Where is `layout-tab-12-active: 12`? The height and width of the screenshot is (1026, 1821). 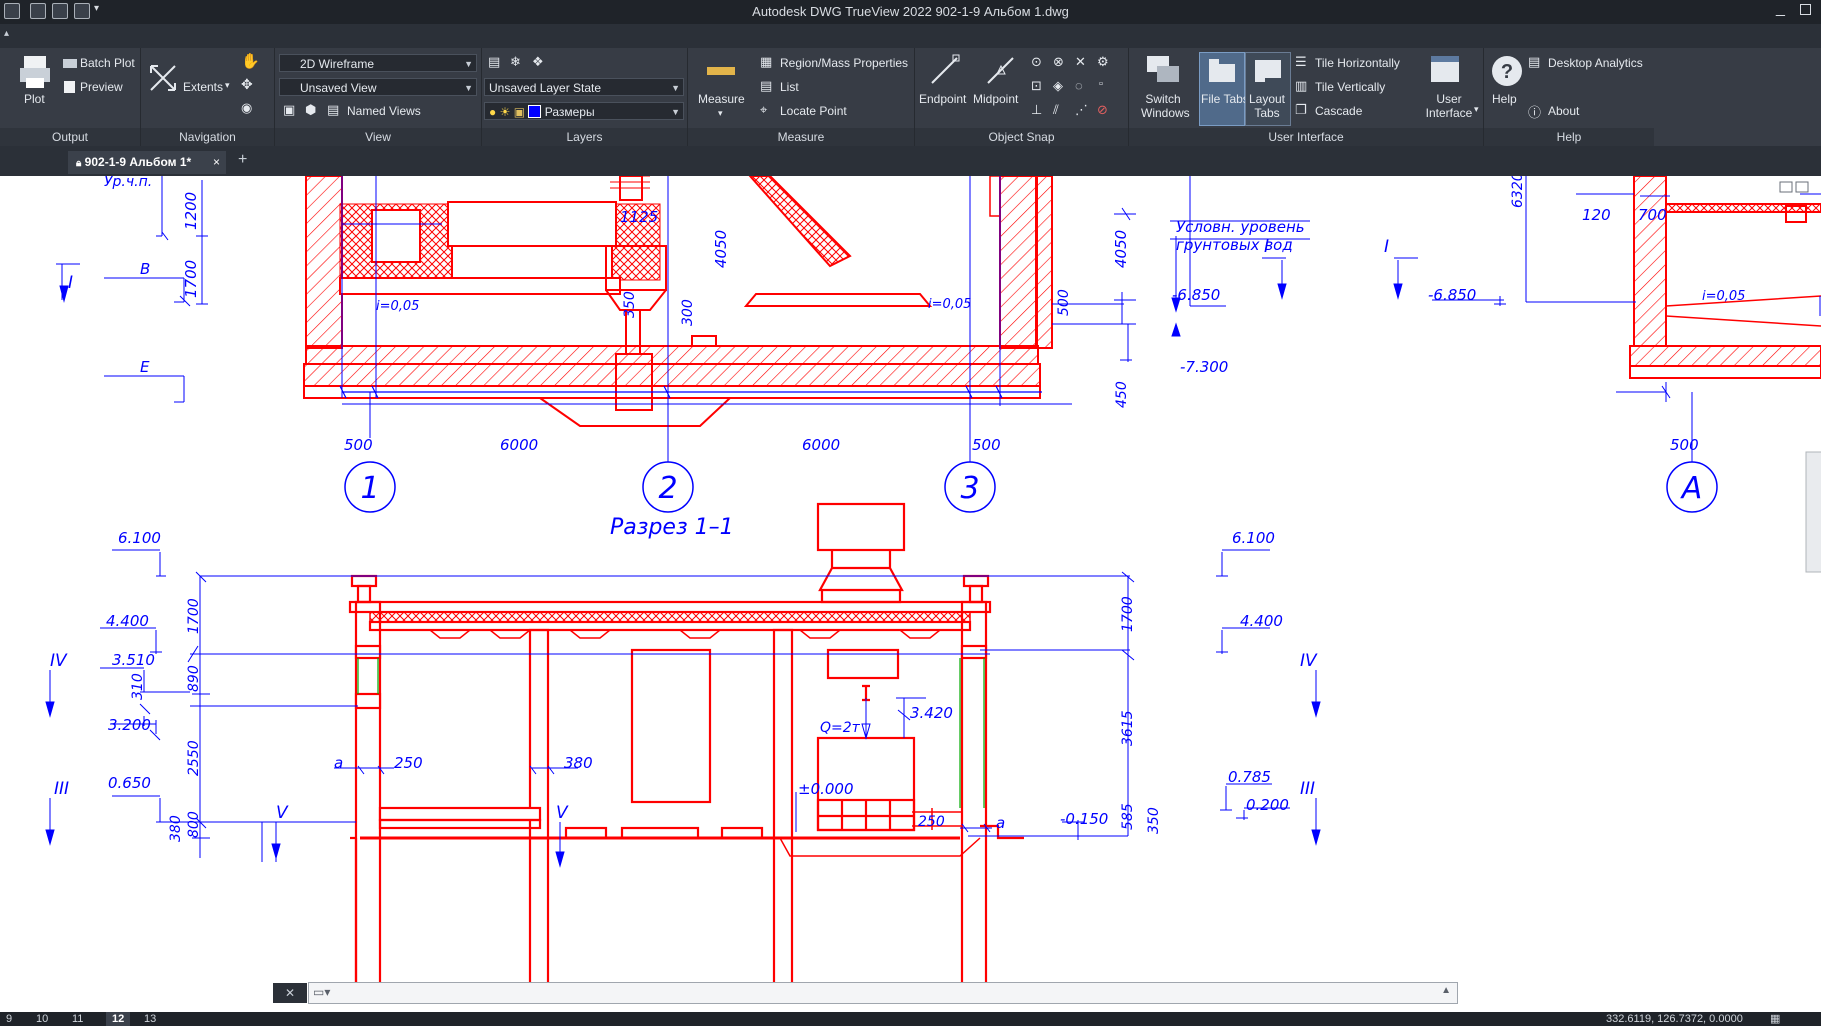 layout-tab-12-active: 12 is located at coordinates (118, 1019).